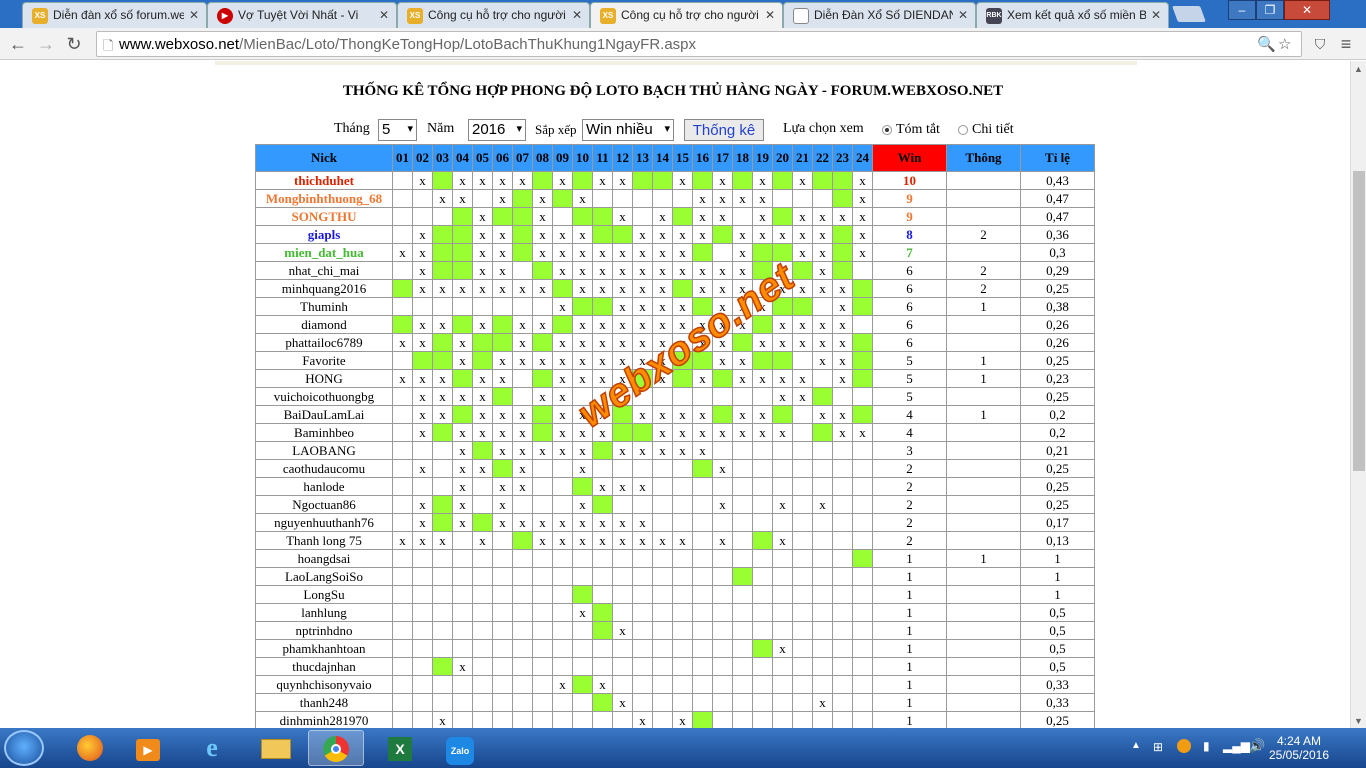  Describe the element at coordinates (1320, 44) in the screenshot. I see `shield-icon: ⛉` at that location.